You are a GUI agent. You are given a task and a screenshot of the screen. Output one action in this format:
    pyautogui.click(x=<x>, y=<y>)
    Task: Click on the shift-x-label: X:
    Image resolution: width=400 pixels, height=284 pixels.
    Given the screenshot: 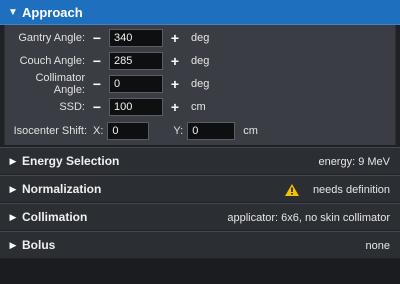 What is the action you would take?
    pyautogui.click(x=98, y=131)
    